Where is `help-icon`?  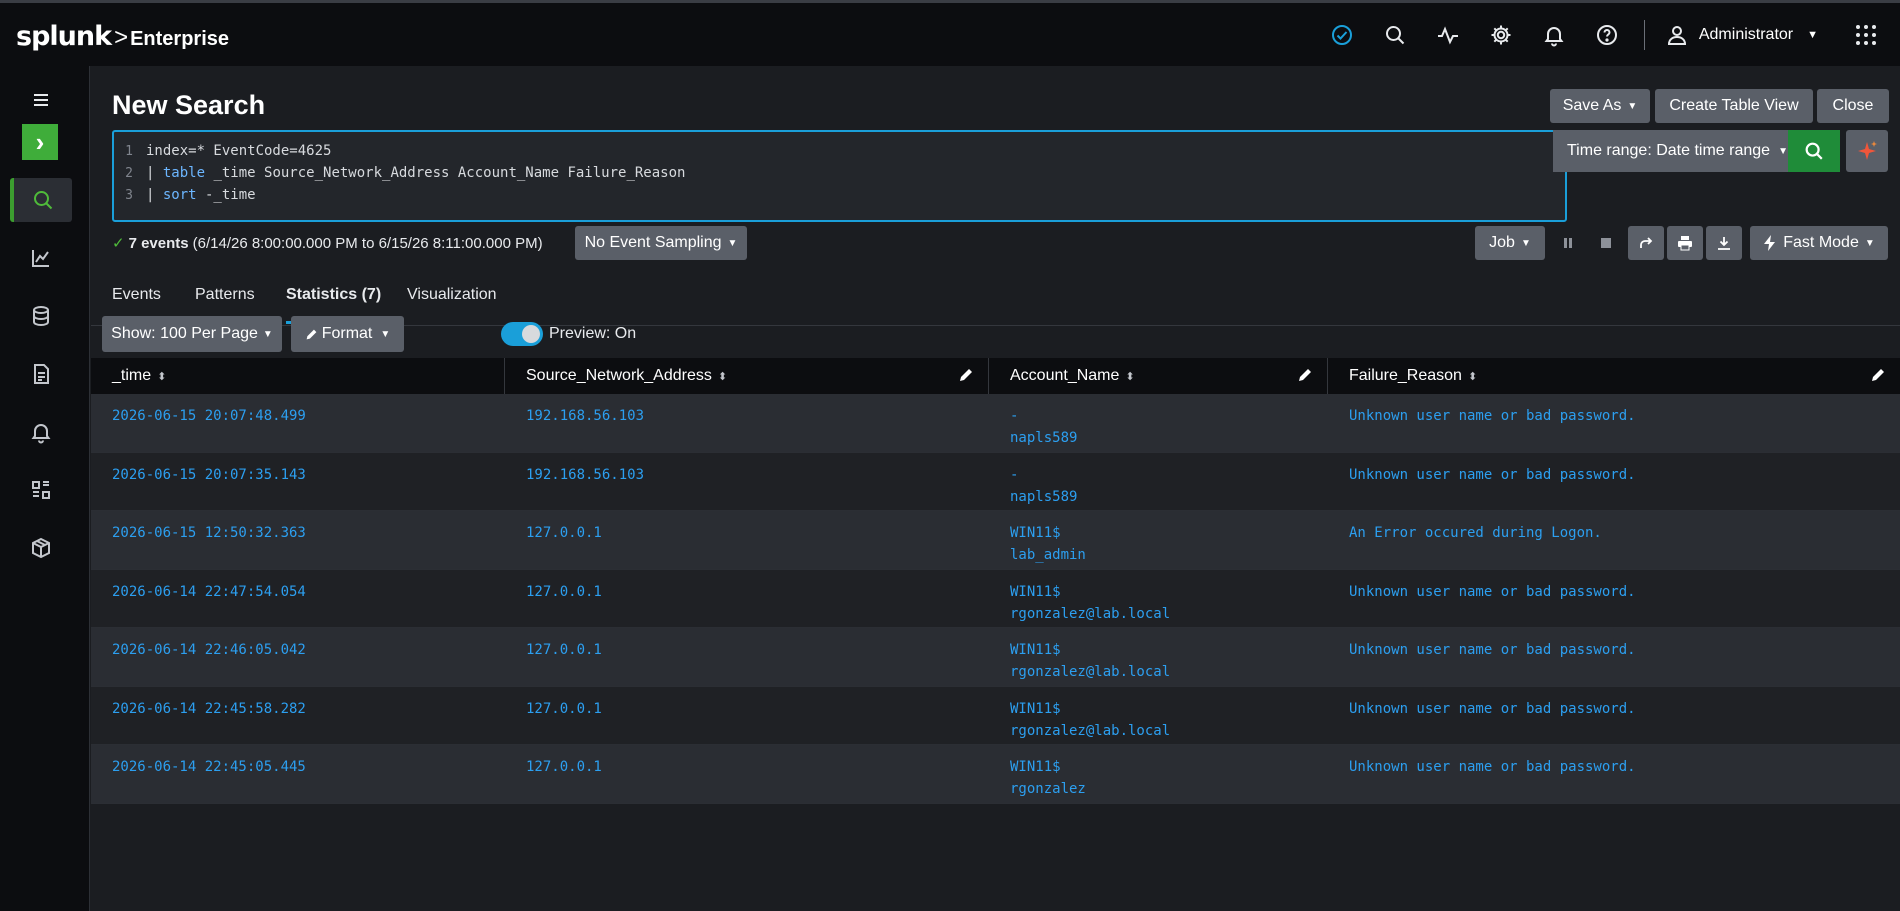
help-icon is located at coordinates (1607, 35).